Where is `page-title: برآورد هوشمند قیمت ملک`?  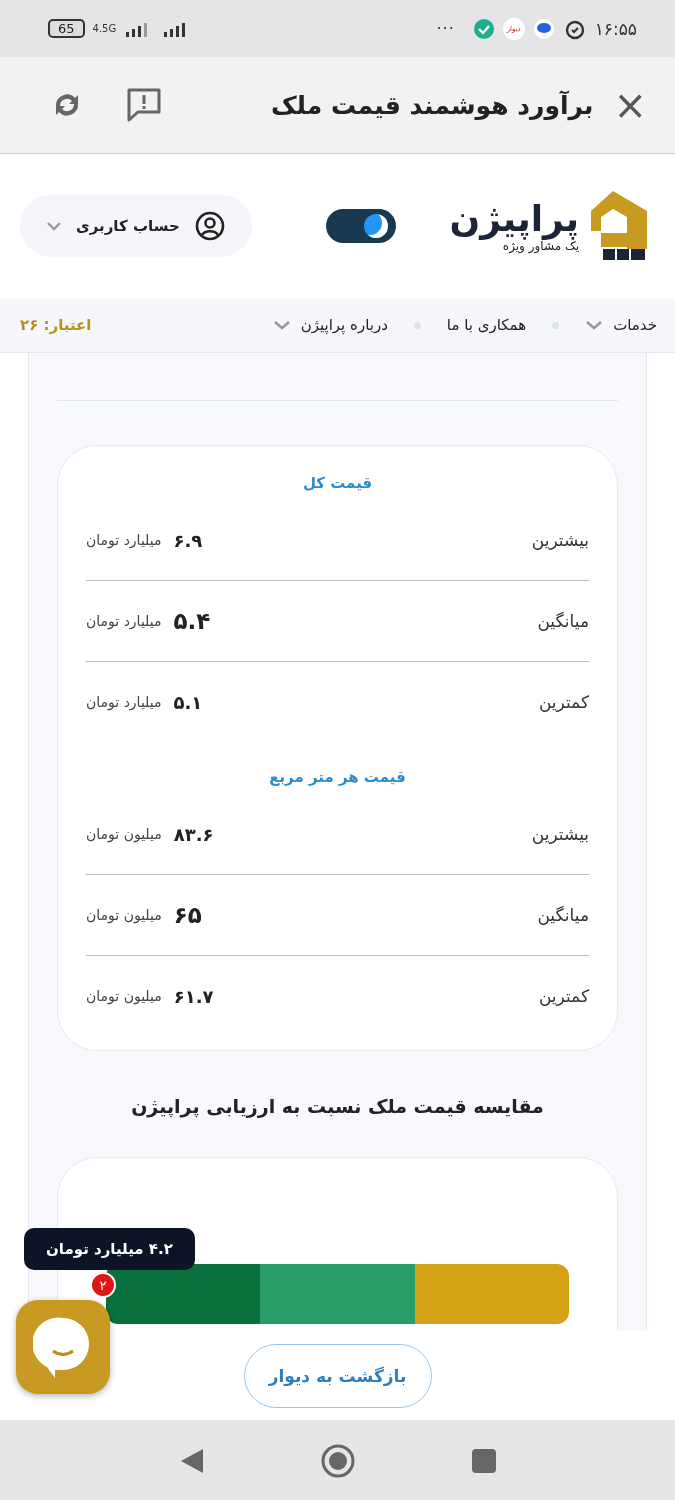 page-title: برآورد هوشمند قیمت ملک is located at coordinates (432, 105).